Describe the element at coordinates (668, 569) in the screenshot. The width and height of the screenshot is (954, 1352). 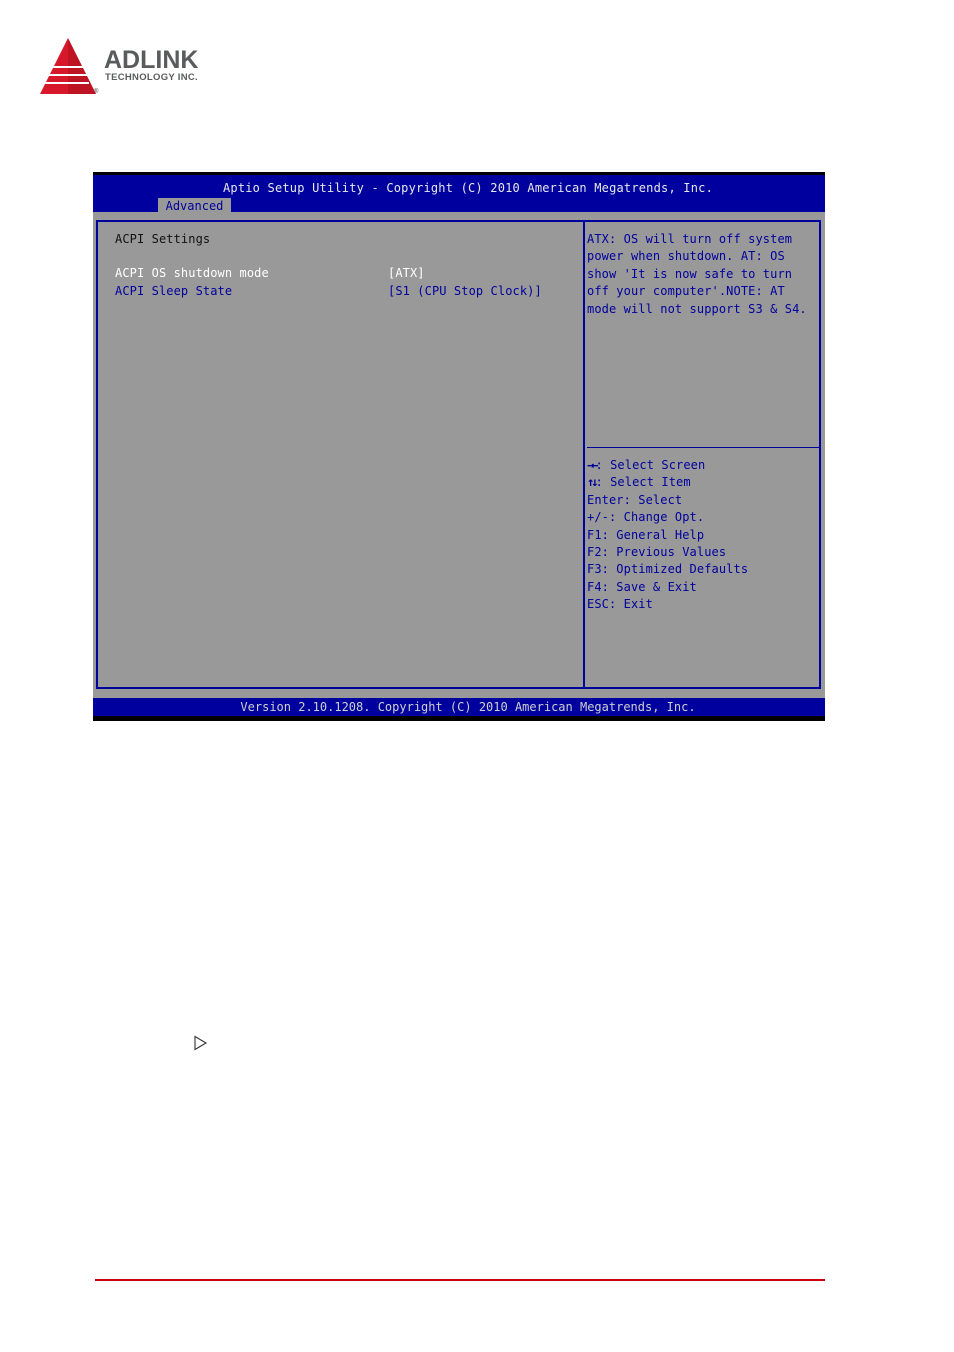
I see `key-legend-item: F3: Optimized Defaults` at that location.